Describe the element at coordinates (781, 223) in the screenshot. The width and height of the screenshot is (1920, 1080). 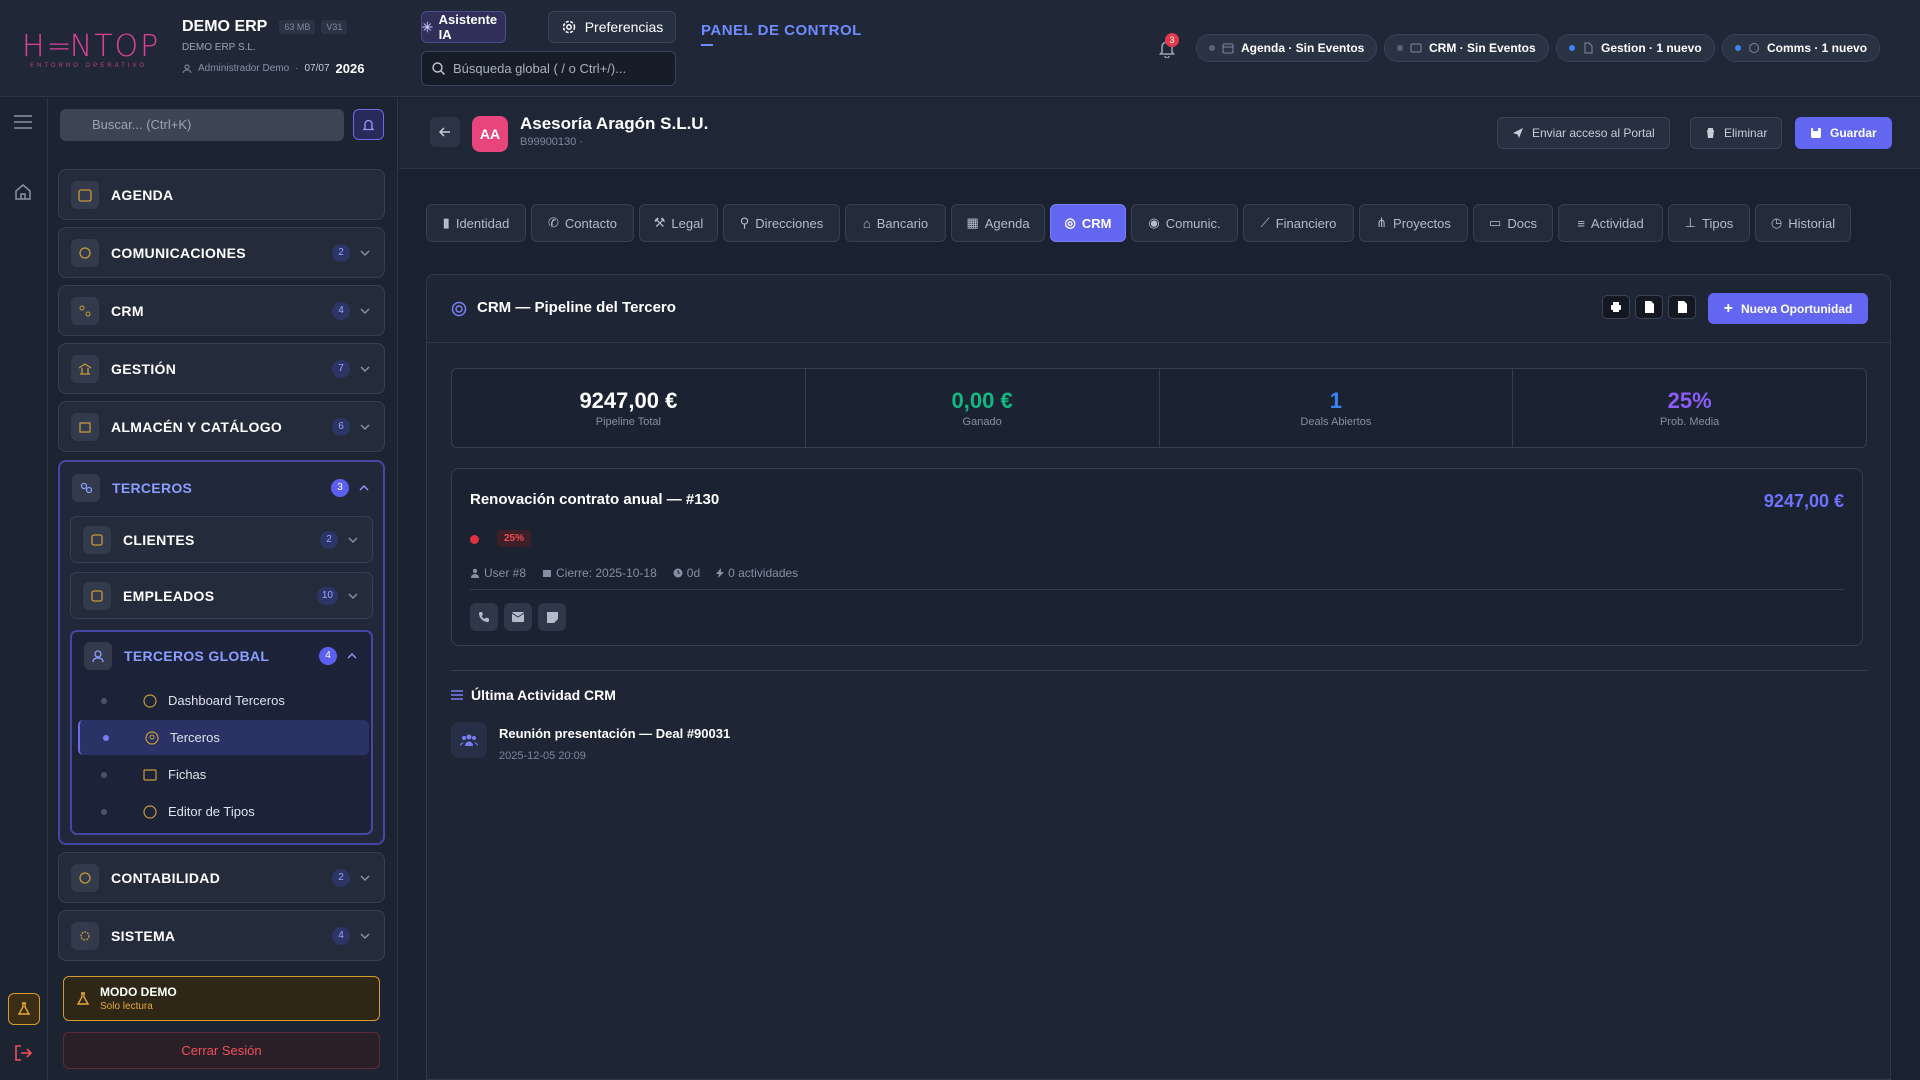
I see `tab-direcciones: ⚲ Direcciones` at that location.